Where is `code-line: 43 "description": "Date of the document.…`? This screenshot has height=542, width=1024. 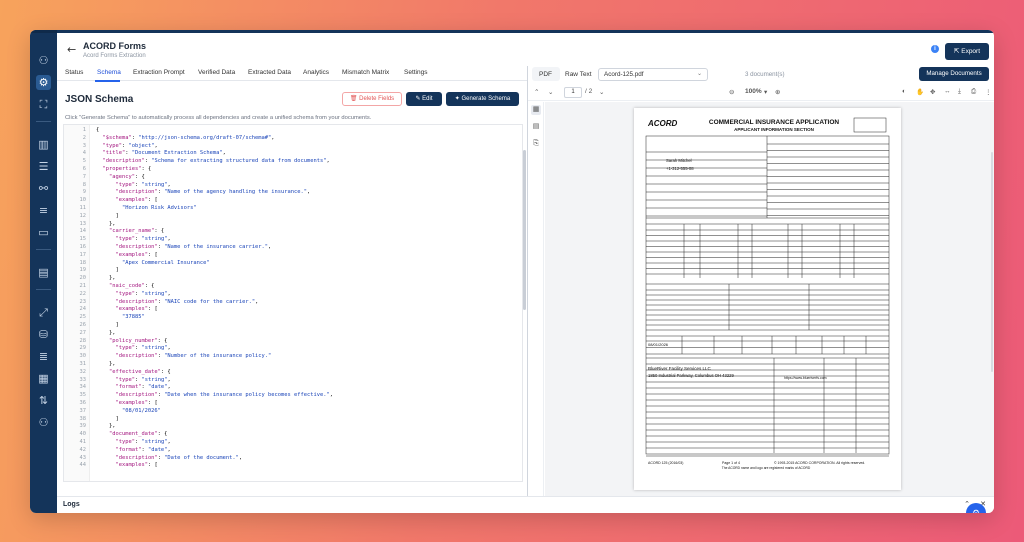 code-line: 43 "description": "Date of the document.… is located at coordinates (293, 458).